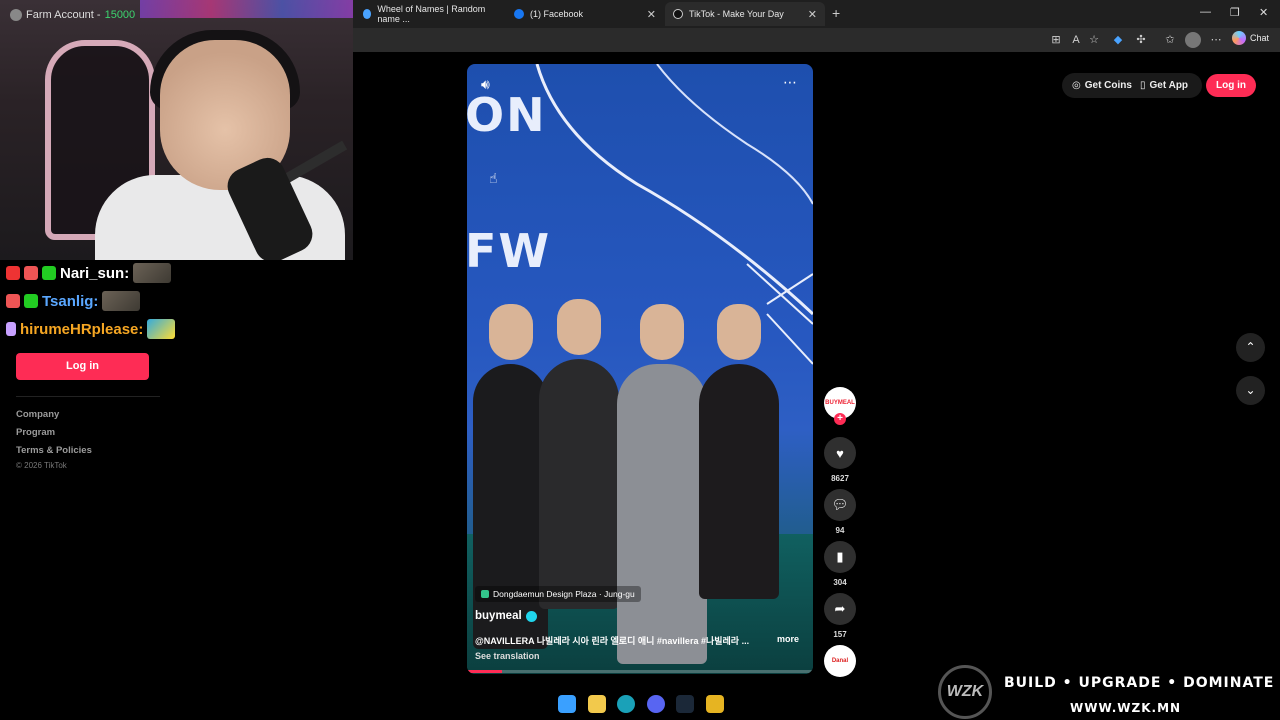 The width and height of the screenshot is (1280, 720). I want to click on like-count: 8627, so click(840, 478).